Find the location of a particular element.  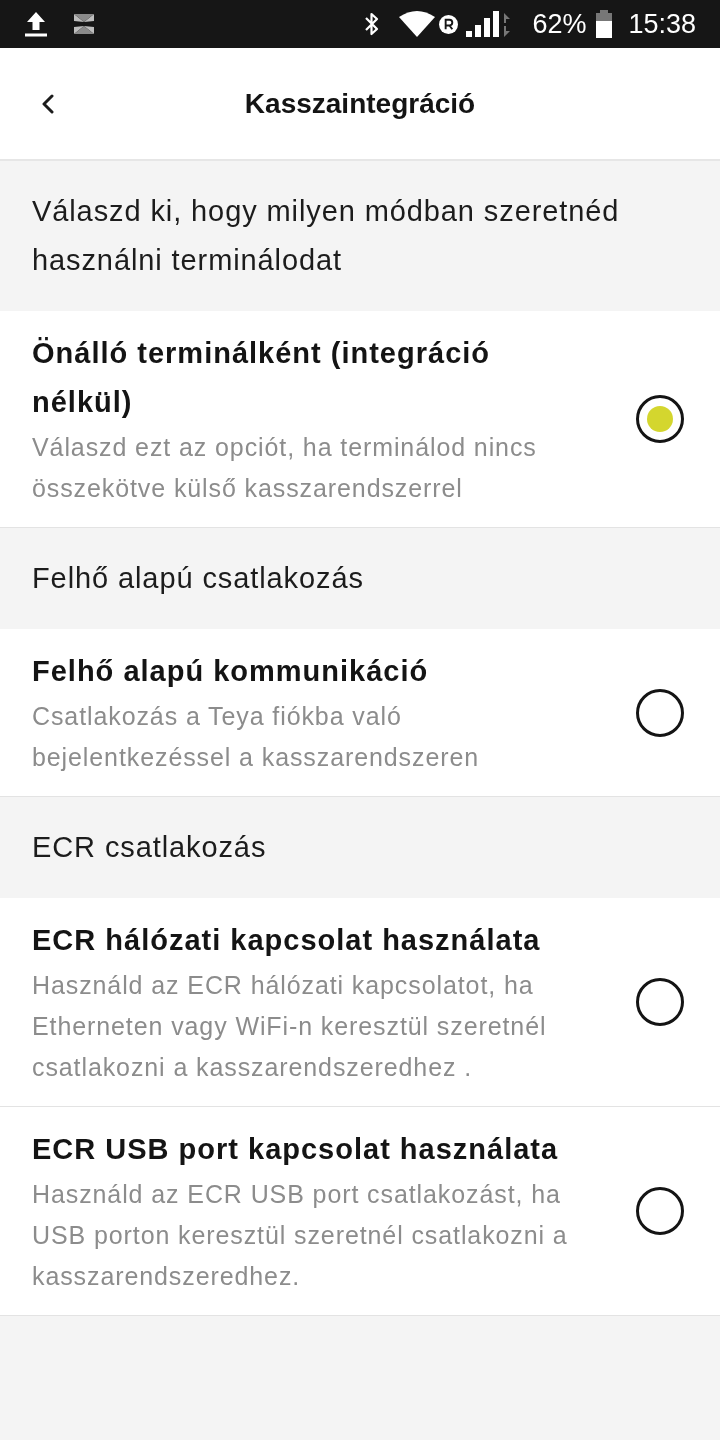

option-description: Válaszd ezt az opciót, ha terminálod nincs összekötve külső kasszarendszerrel is located at coordinates (285, 468).